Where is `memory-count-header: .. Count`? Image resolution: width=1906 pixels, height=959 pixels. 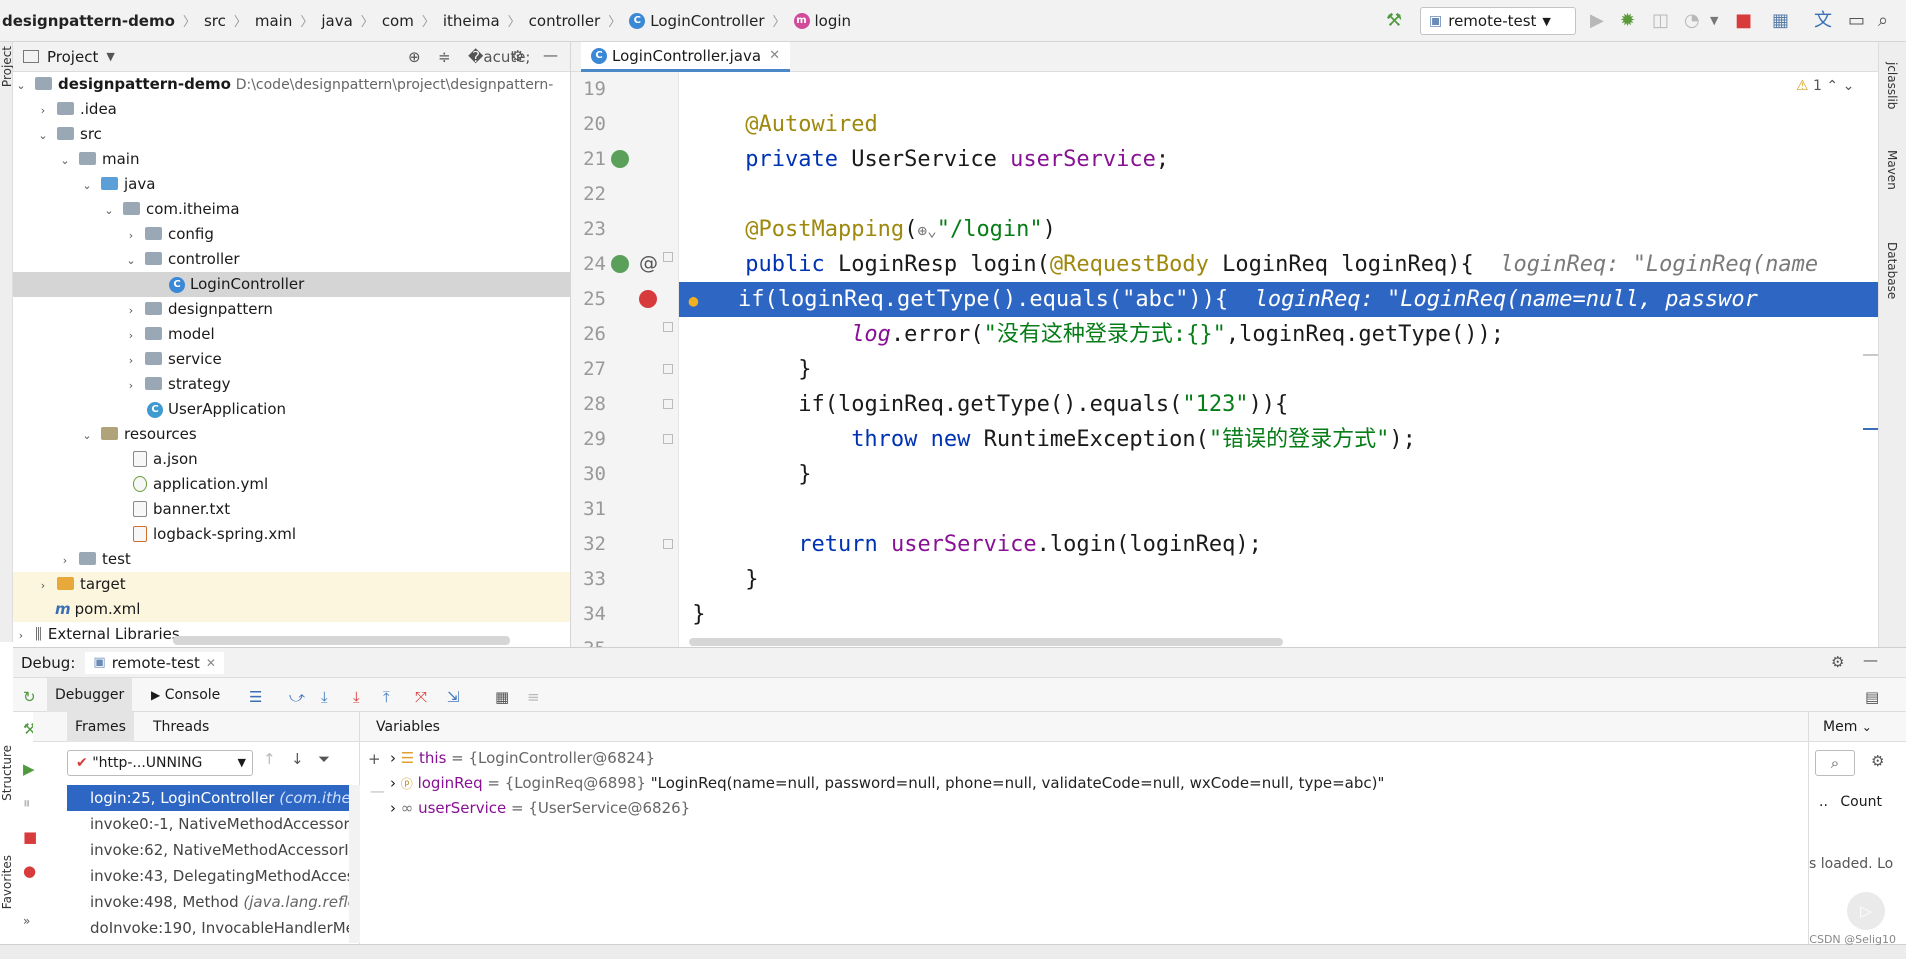 memory-count-header: .. Count is located at coordinates (1850, 802).